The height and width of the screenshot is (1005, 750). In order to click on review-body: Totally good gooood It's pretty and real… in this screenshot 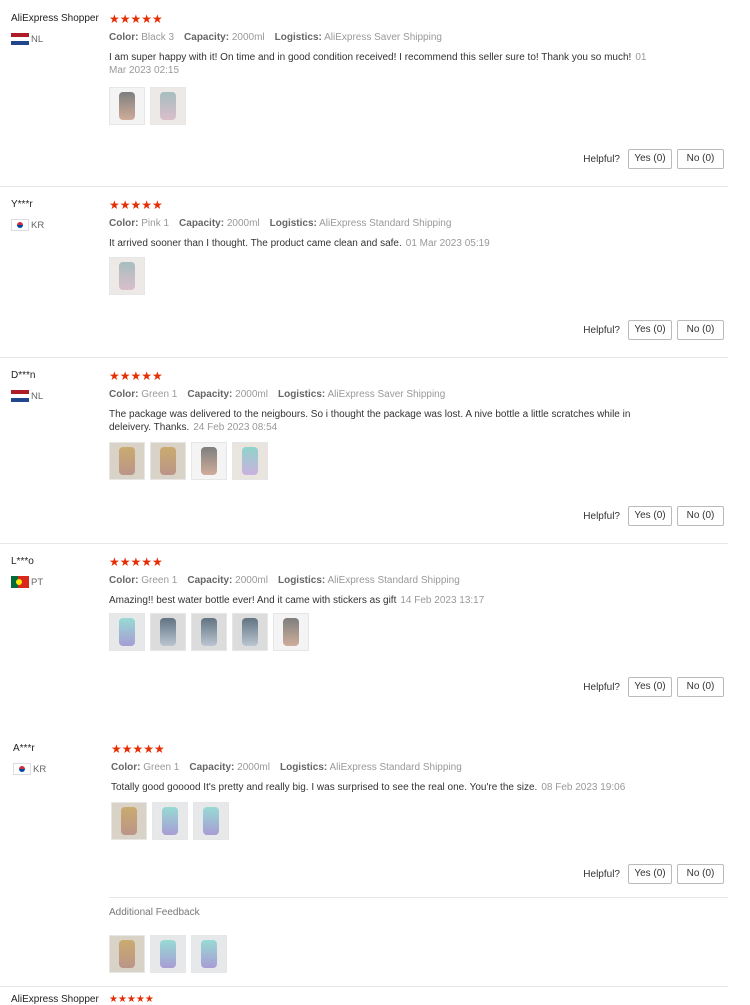, I will do `click(324, 787)`.